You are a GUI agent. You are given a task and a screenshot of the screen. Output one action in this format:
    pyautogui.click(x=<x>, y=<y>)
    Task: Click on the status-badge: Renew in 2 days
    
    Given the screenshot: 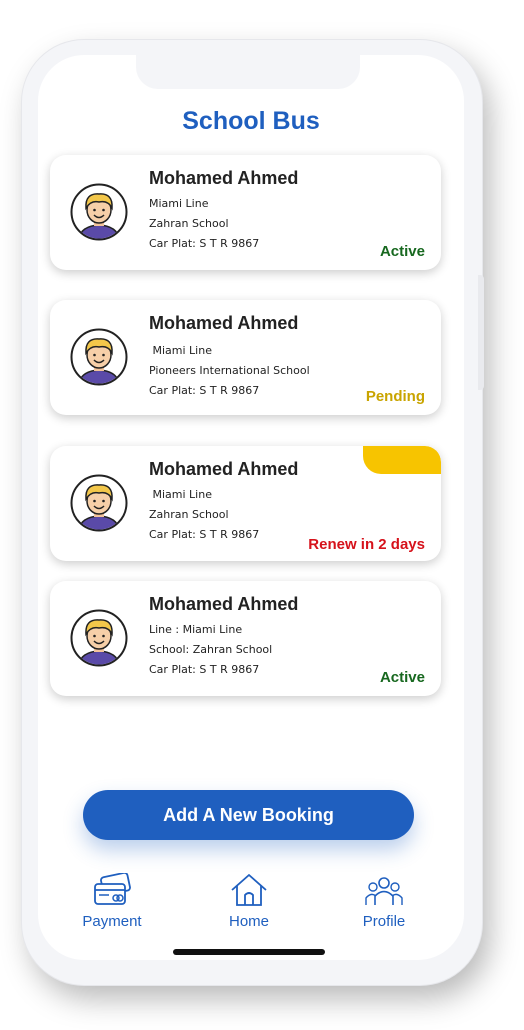 What is the action you would take?
    pyautogui.click(x=366, y=544)
    